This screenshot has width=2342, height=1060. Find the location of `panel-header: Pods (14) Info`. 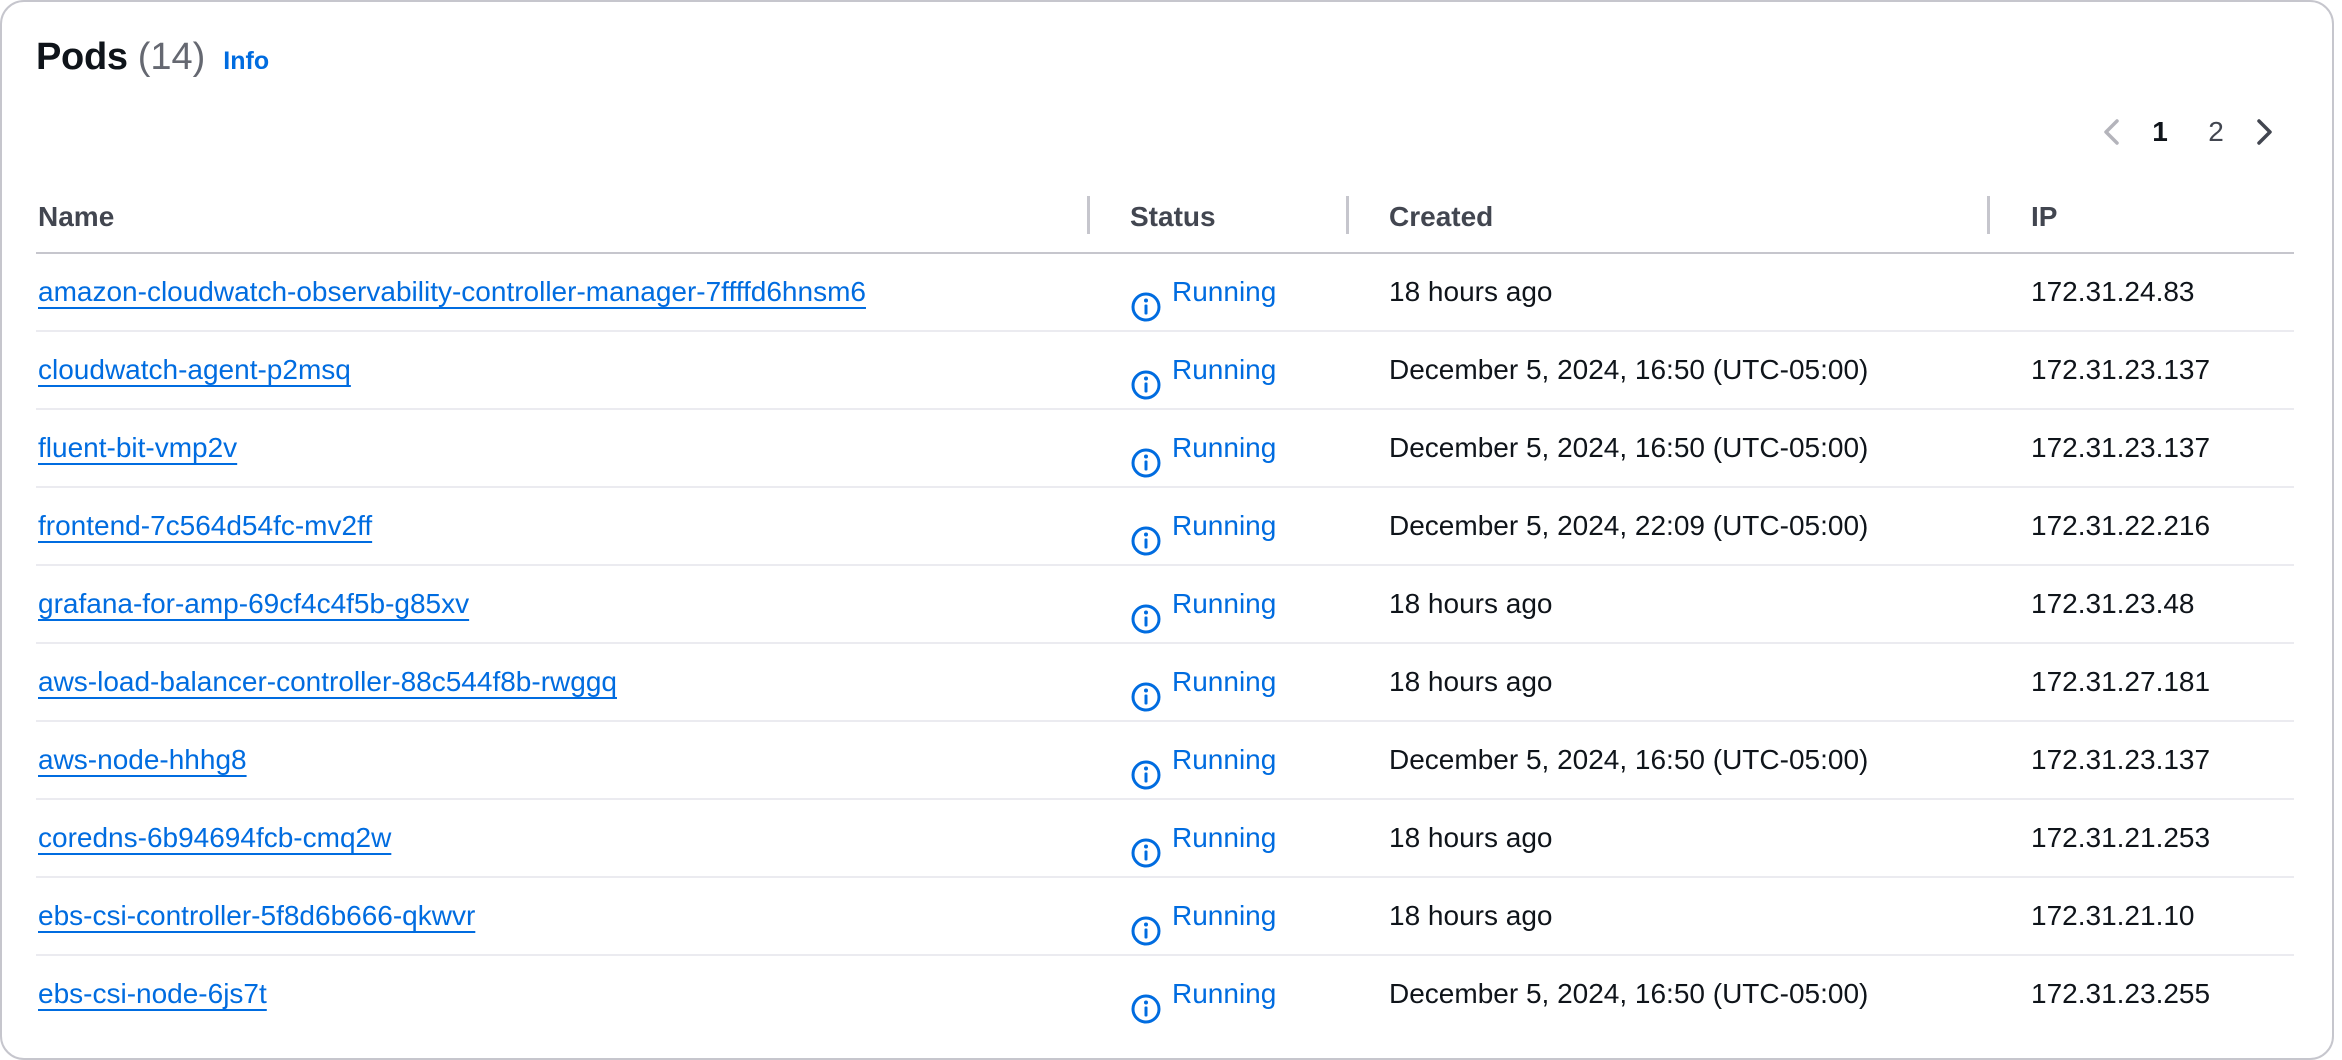

panel-header: Pods (14) Info is located at coordinates (152, 57).